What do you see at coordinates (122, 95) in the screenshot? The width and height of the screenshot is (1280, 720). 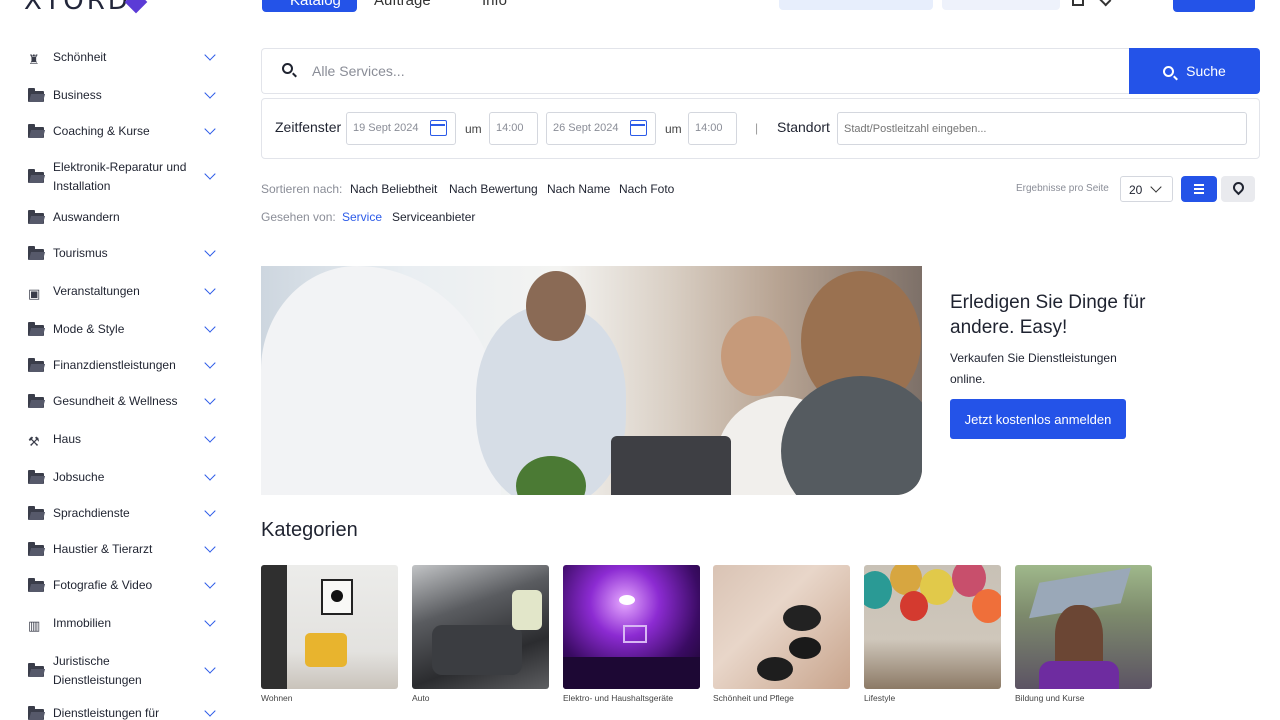 I see `sidebar-item: Business` at bounding box center [122, 95].